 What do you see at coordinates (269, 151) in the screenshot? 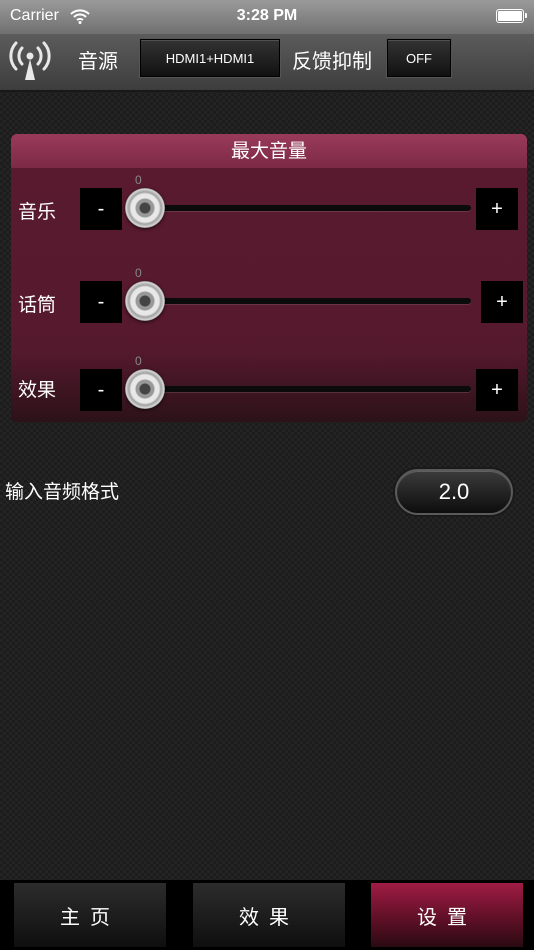
I see `max-volume-title: 最大音量` at bounding box center [269, 151].